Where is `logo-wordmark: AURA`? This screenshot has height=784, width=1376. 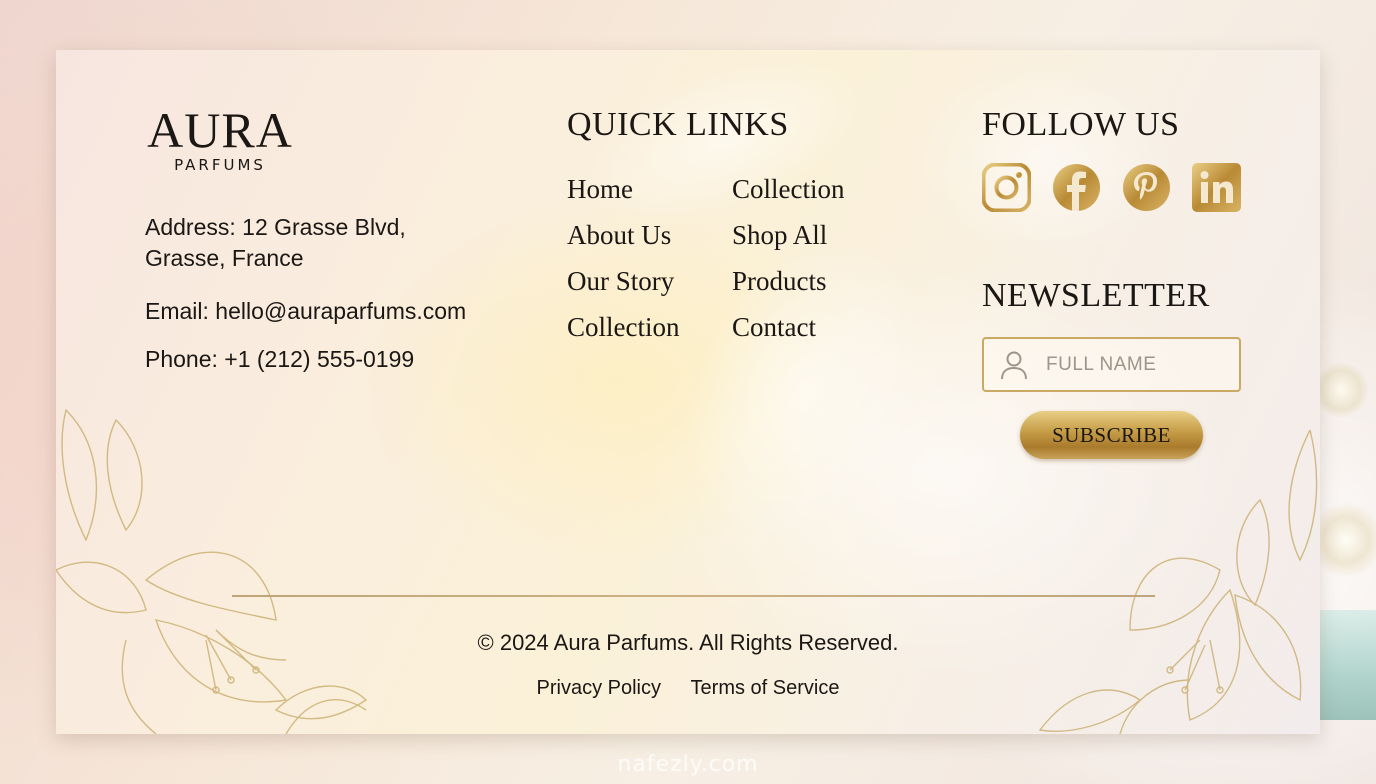 logo-wordmark: AURA is located at coordinates (220, 130).